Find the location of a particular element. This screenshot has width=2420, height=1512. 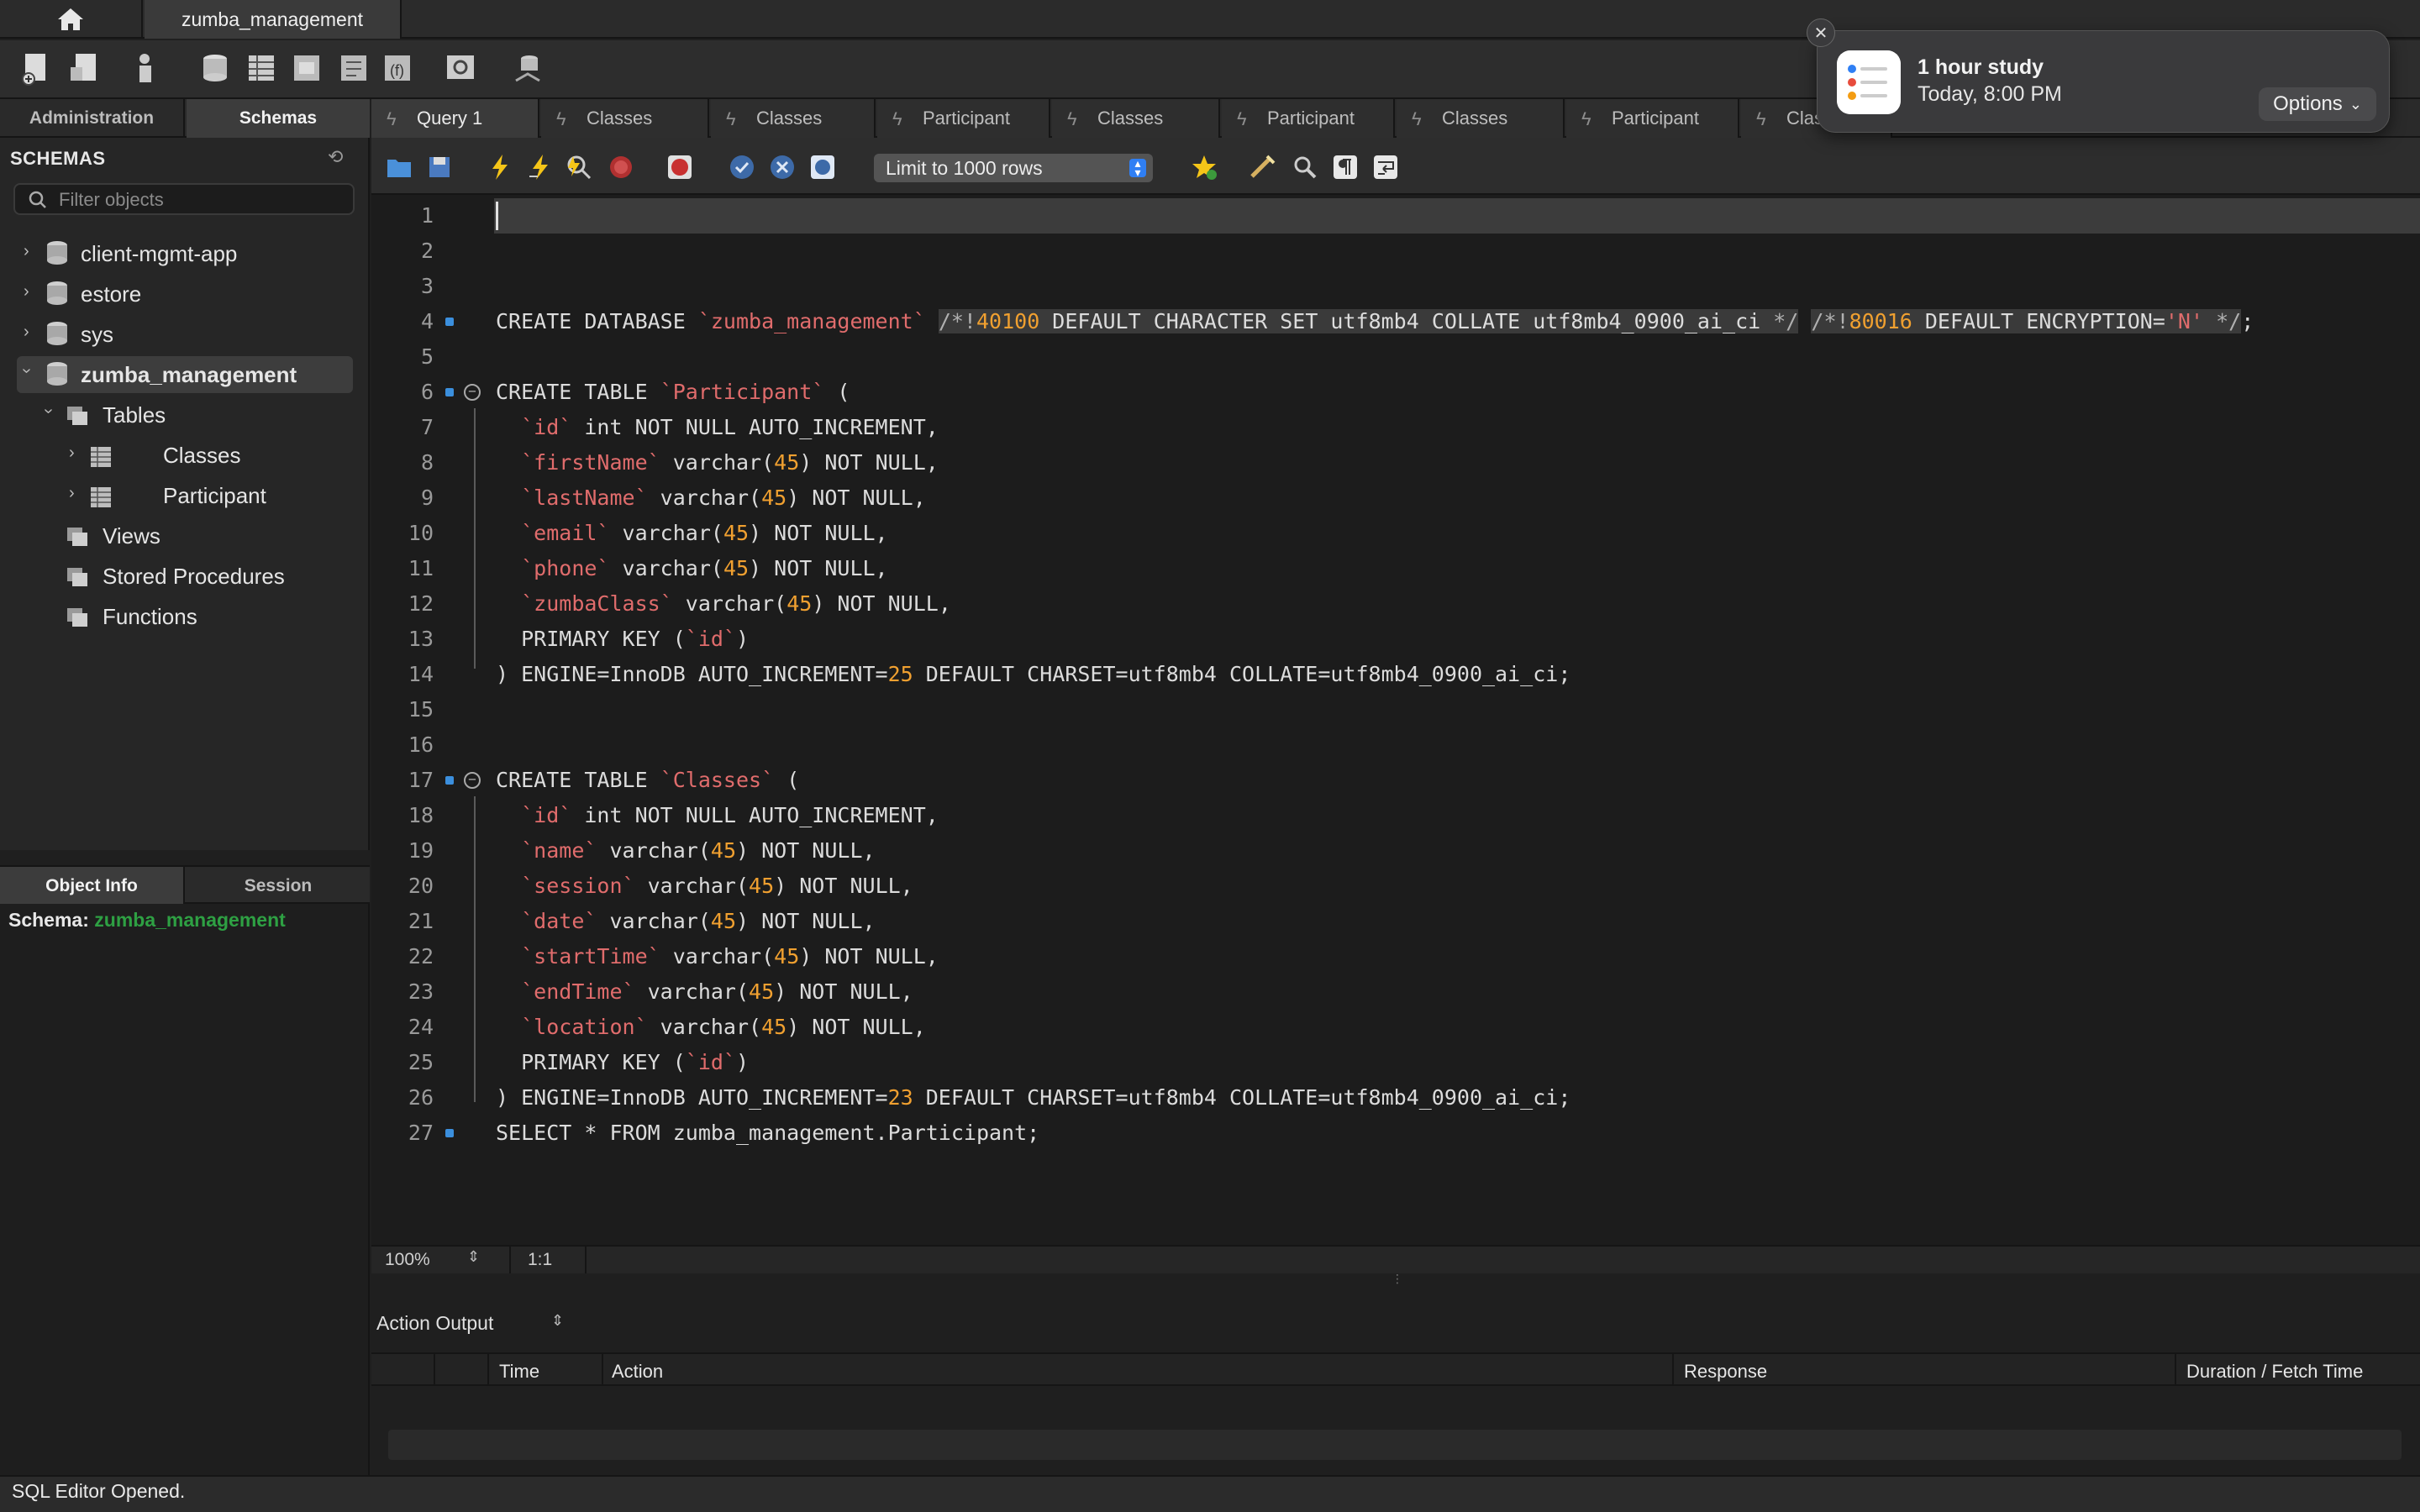

line-number: 12 is located at coordinates (421, 603).